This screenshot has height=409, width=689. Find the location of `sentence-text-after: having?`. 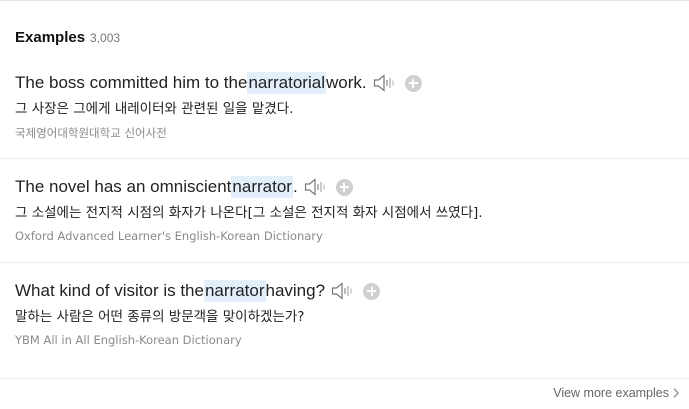

sentence-text-after: having? is located at coordinates (295, 290).